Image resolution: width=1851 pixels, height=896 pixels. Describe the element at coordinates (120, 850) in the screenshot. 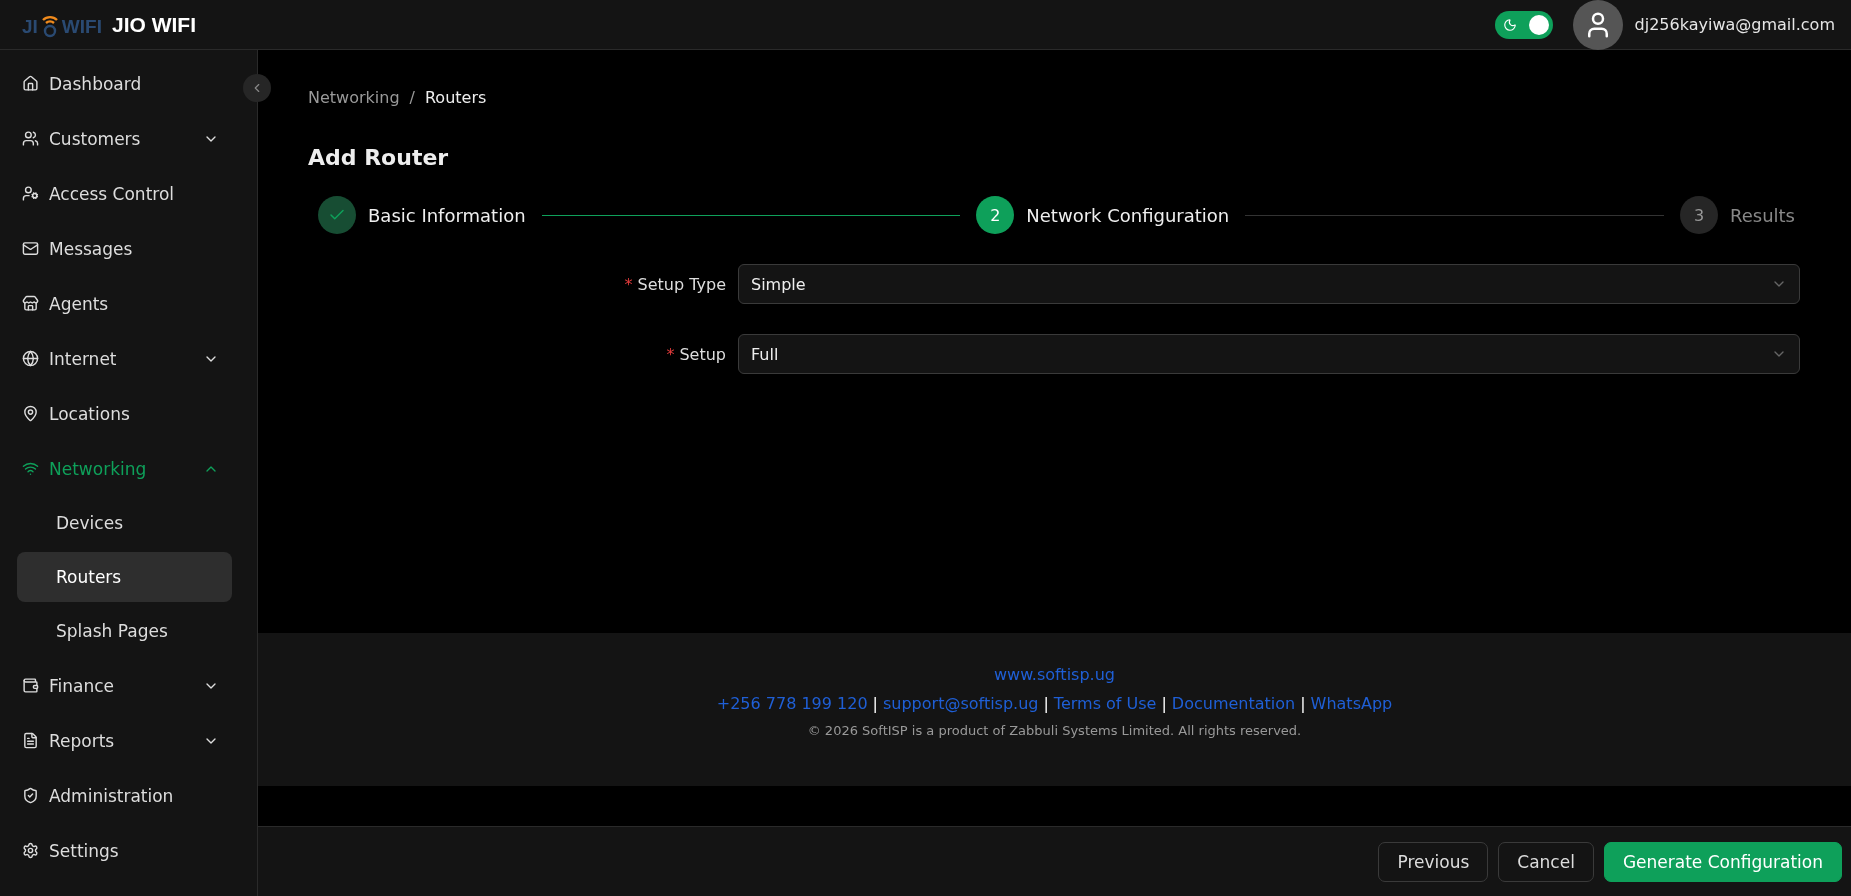

I see `sidebar-item: Settings` at that location.